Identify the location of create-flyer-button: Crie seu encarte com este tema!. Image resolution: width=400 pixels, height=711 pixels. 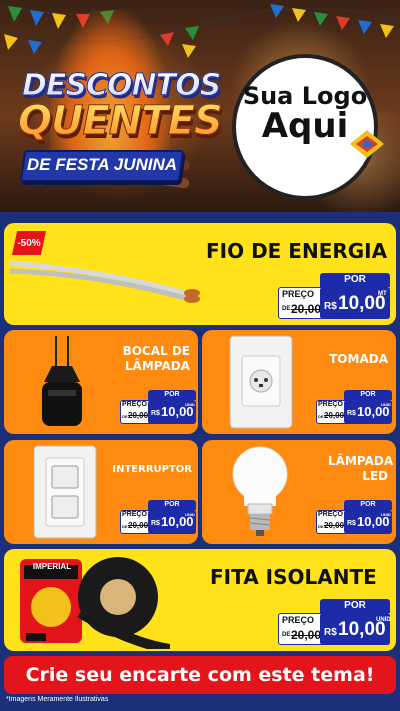
(200, 675).